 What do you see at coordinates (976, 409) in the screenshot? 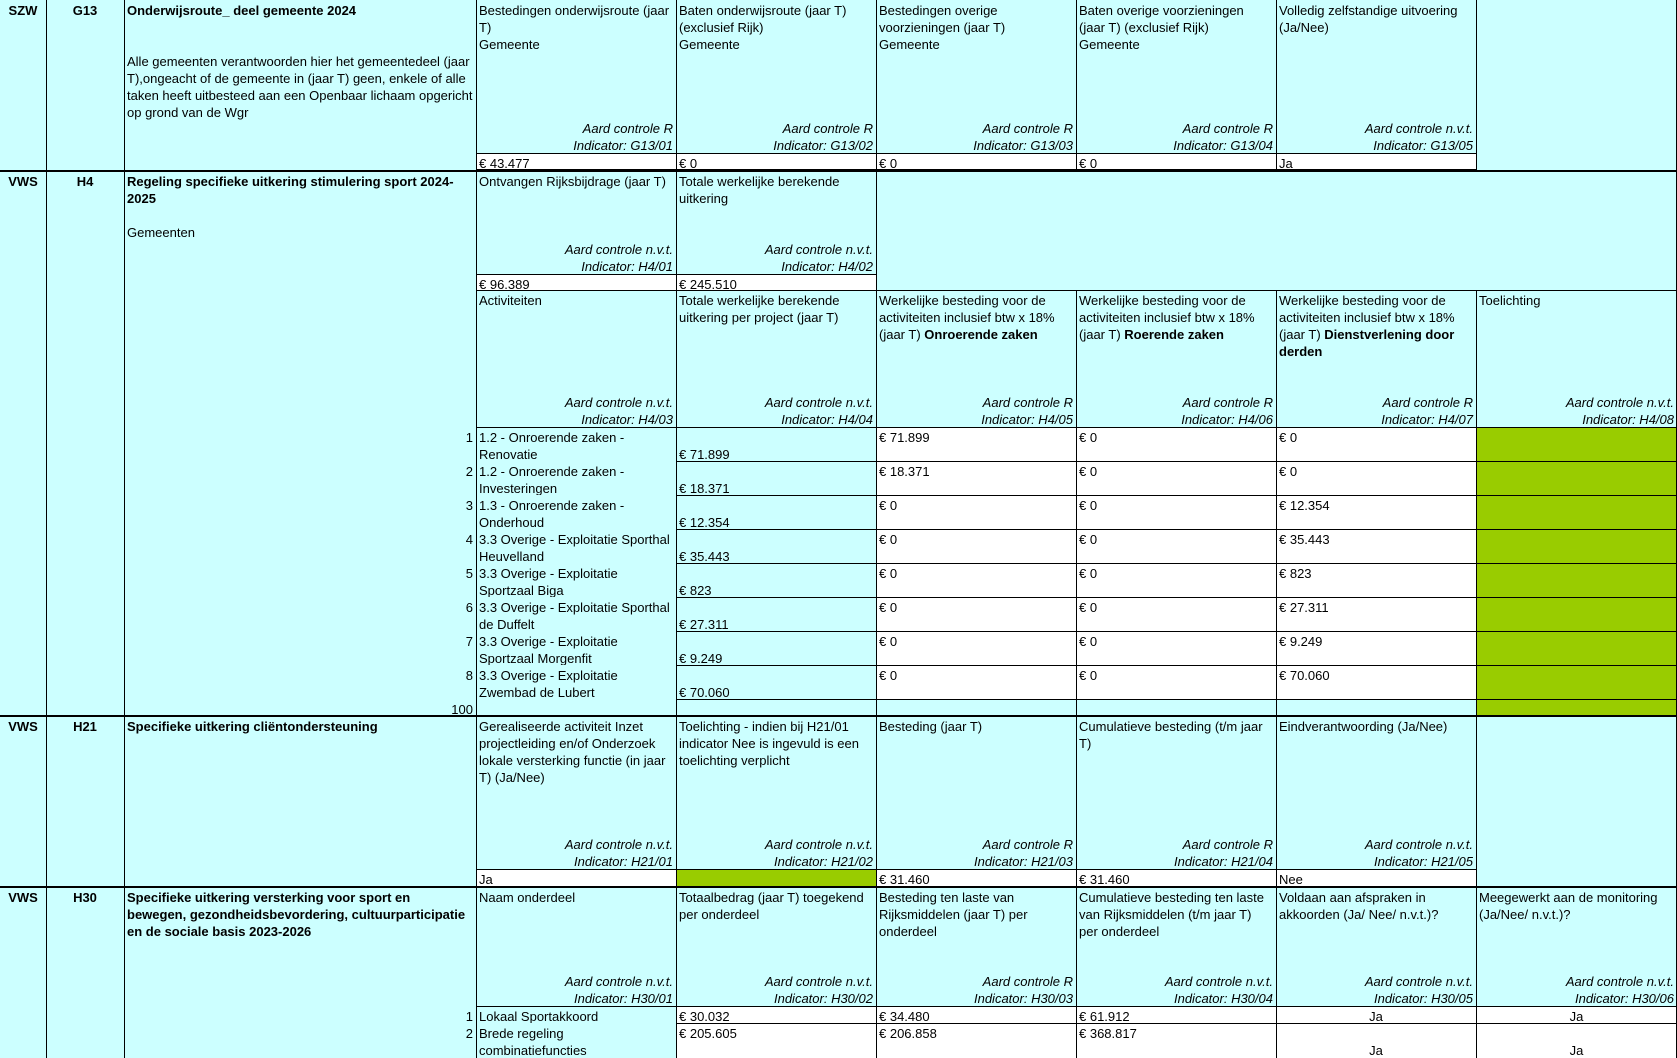
I see `control-indicator: Aard controle R Indicator: H4/05` at bounding box center [976, 409].